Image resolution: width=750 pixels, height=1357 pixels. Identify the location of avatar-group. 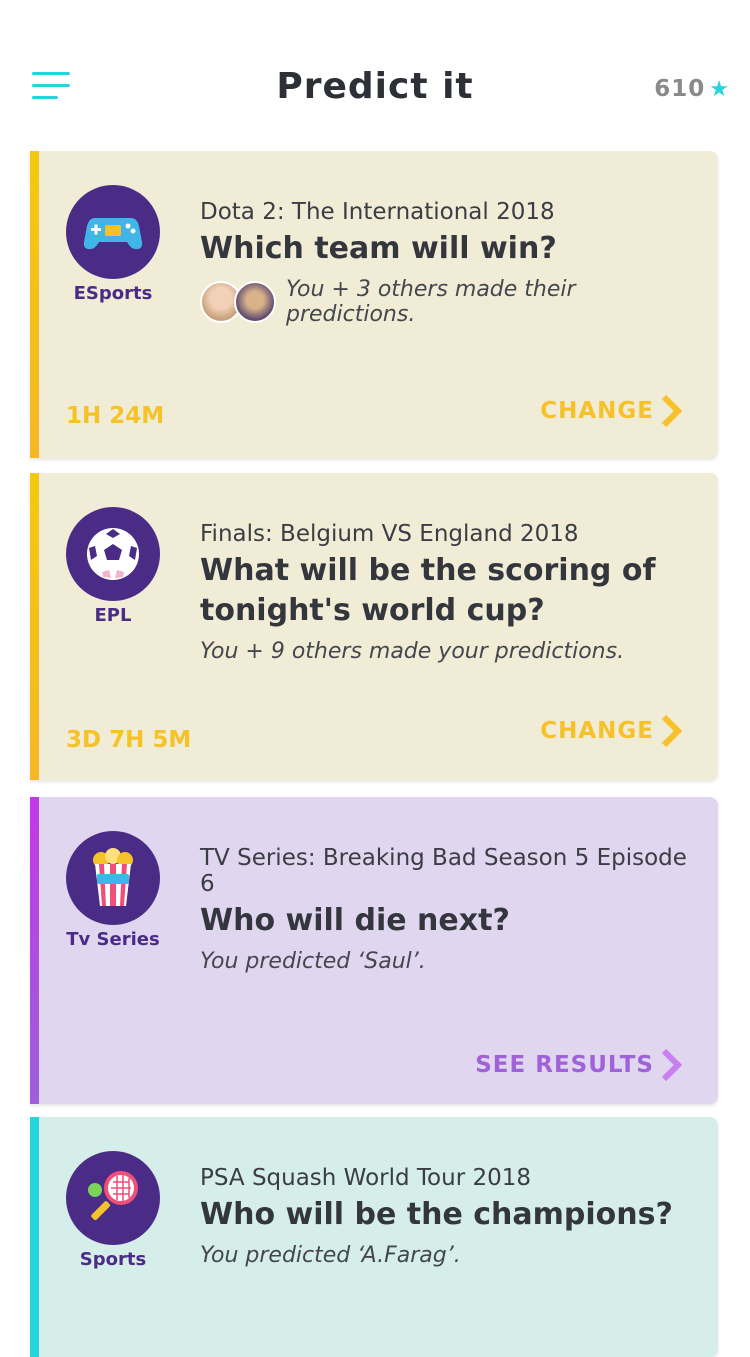
(238, 302).